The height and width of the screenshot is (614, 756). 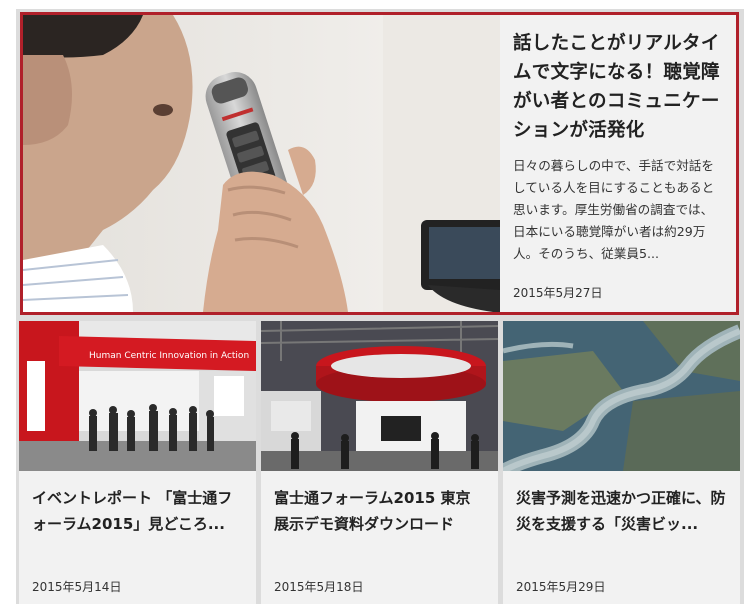 What do you see at coordinates (381, 511) in the screenshot?
I see `article-card-title: 富士通フォーラム2015 東京 展示デモ資料ダウンロード` at bounding box center [381, 511].